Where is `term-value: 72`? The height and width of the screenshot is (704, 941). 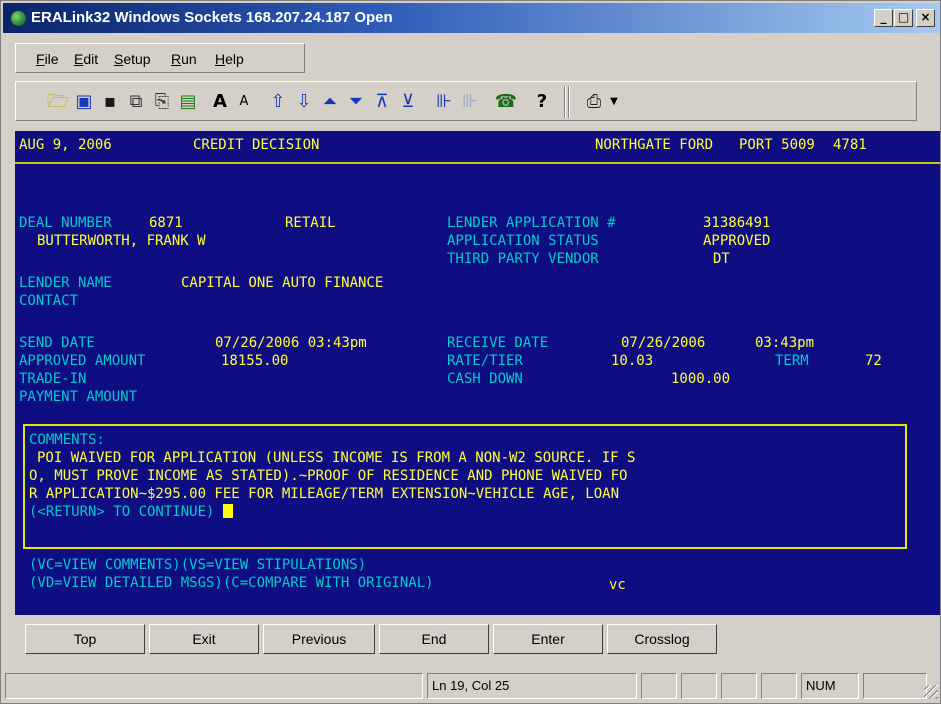 term-value: 72 is located at coordinates (873, 361).